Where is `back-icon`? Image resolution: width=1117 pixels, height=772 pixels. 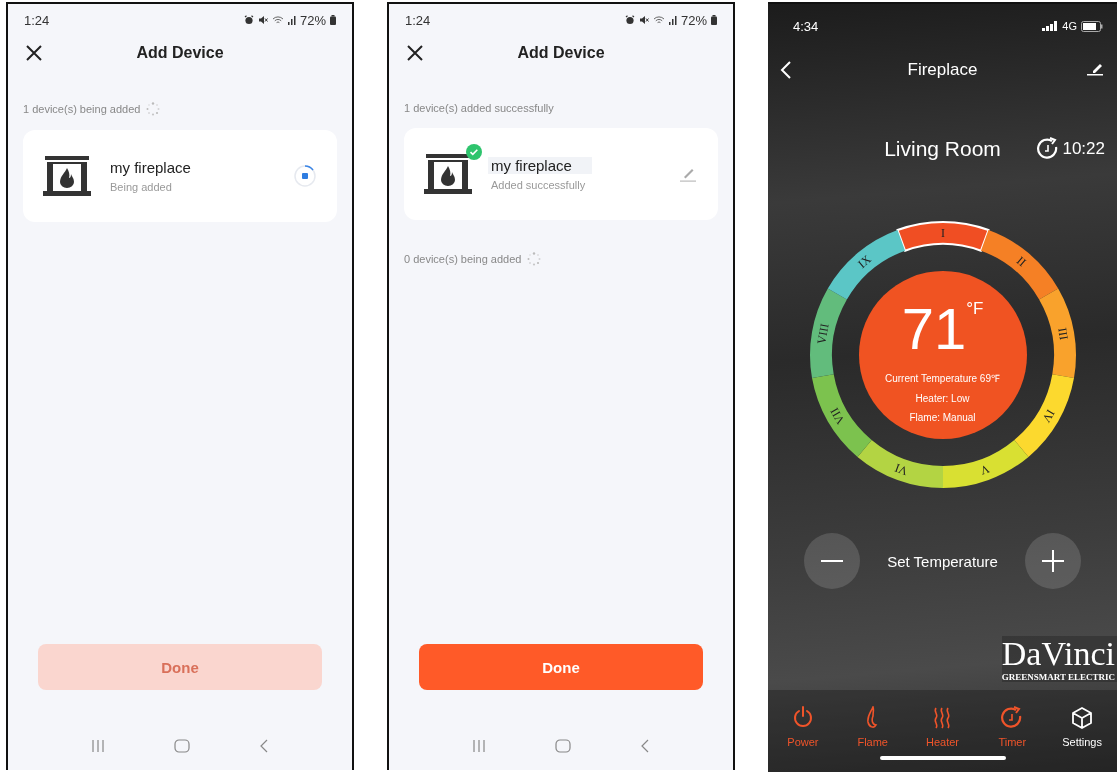
back-icon is located at coordinates (786, 70).